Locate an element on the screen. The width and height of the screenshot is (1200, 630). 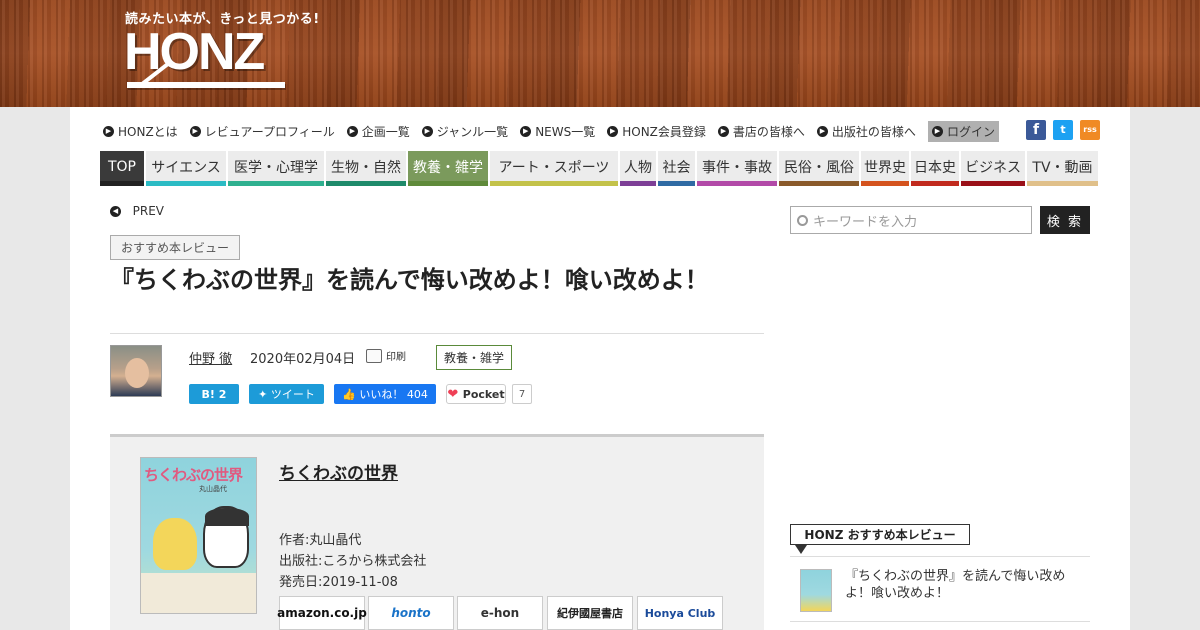
site-logo: HONZ is located at coordinates (194, 52).